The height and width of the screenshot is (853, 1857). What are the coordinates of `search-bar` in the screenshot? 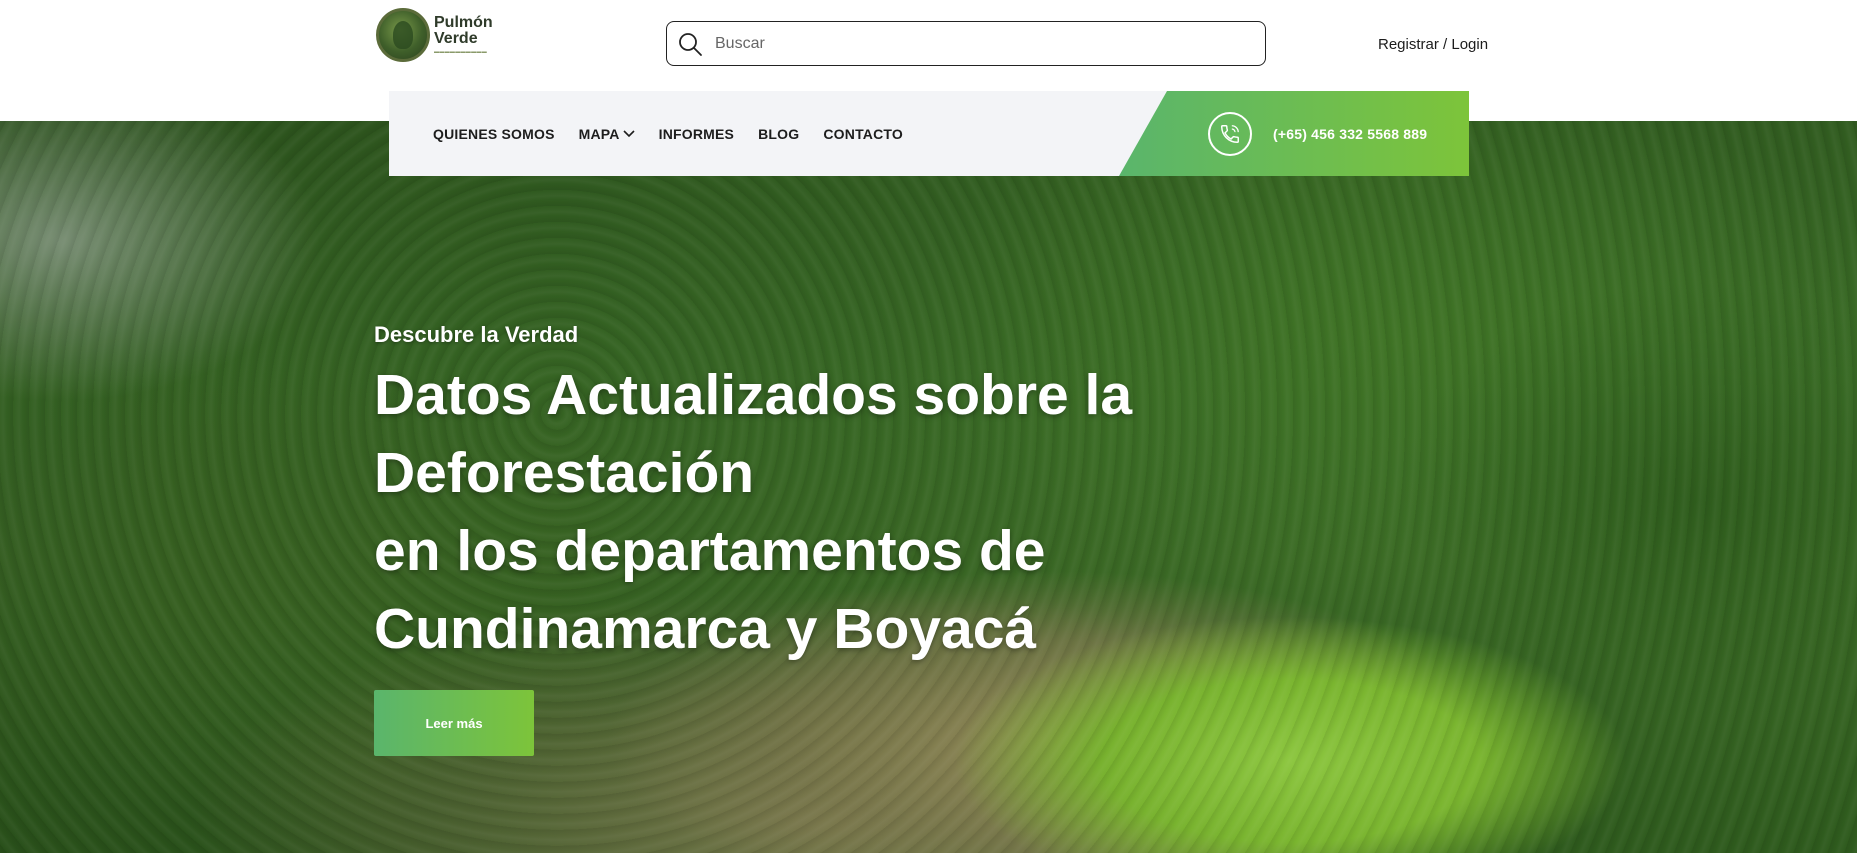 It's located at (966, 43).